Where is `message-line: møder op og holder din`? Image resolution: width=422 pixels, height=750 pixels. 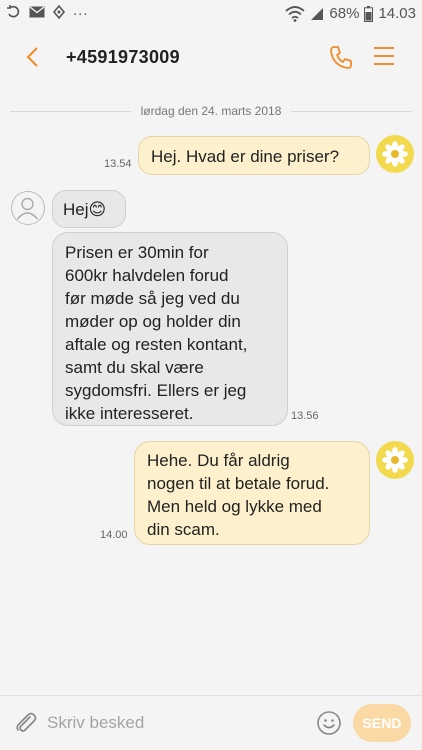
message-line: møder op og holder din is located at coordinates (153, 321).